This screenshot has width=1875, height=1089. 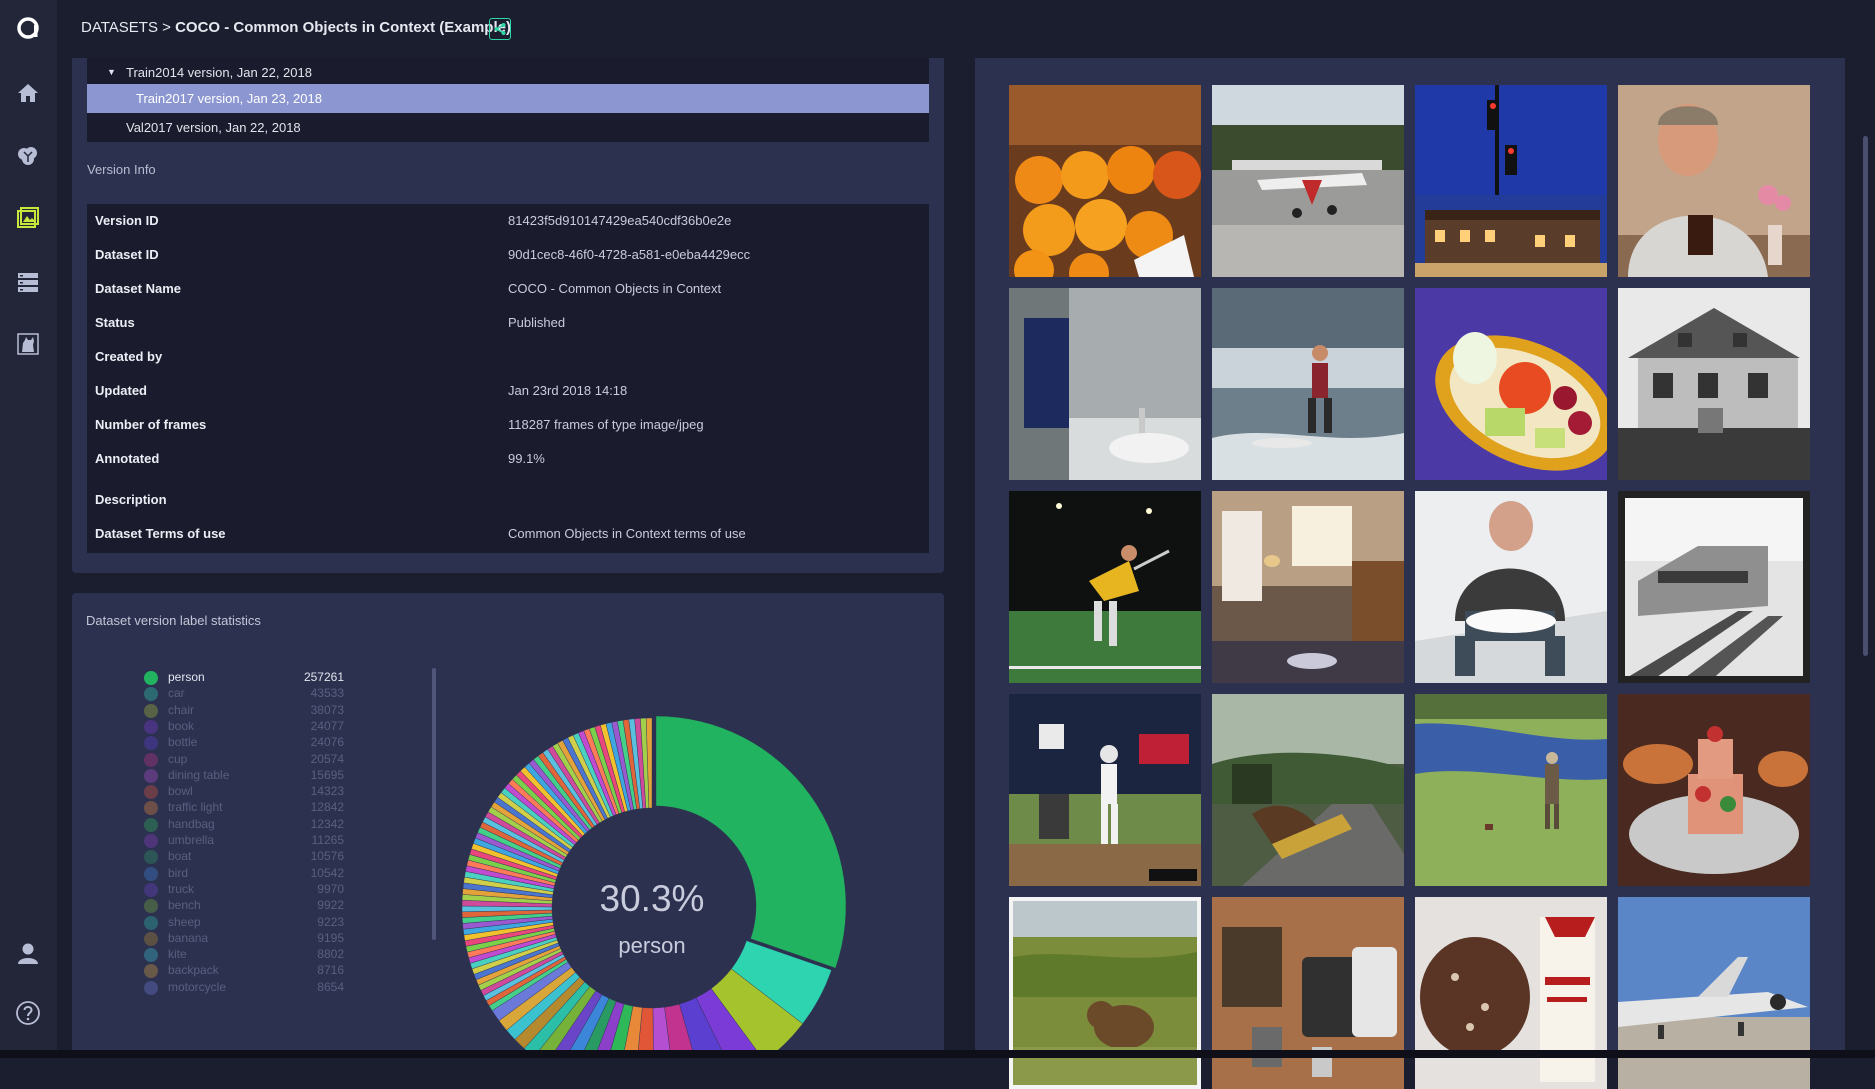 I want to click on thumbnail-bear, so click(x=1105, y=993).